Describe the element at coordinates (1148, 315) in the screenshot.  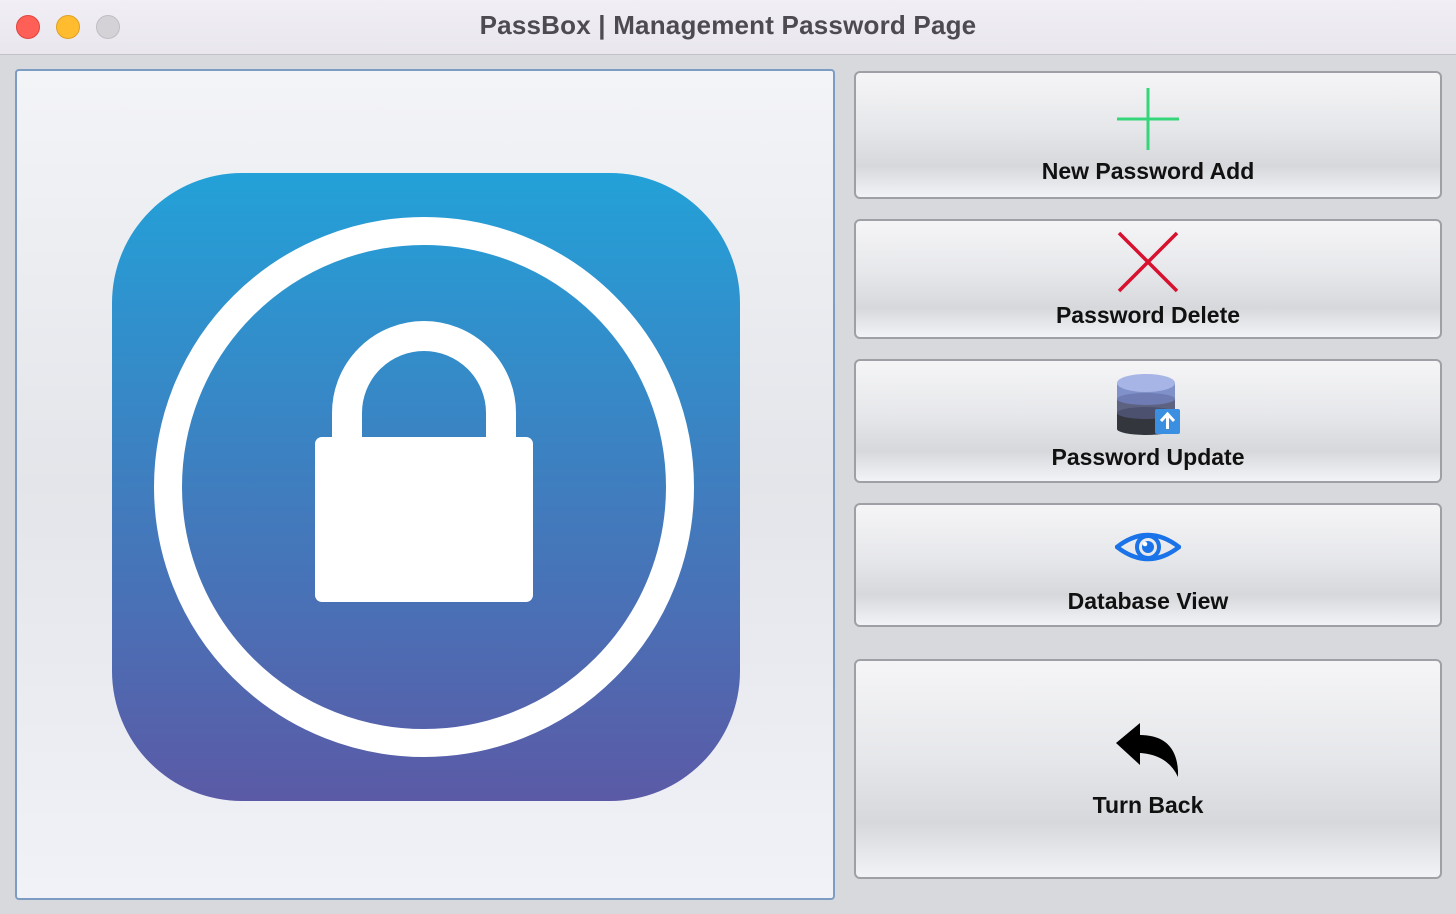
I see `password-delete-label: Password Delete` at that location.